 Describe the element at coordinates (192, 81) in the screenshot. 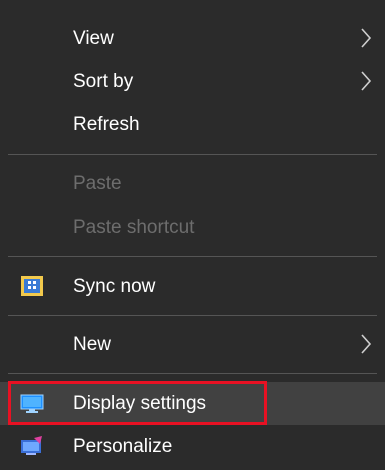

I see `menu-item-sort-by: Sort by` at that location.